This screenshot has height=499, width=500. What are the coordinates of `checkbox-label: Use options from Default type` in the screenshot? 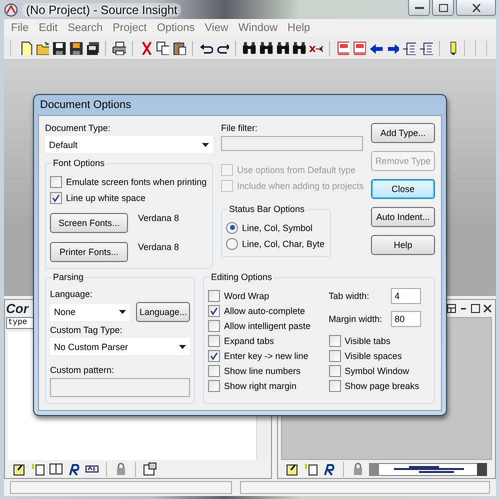 It's located at (296, 169).